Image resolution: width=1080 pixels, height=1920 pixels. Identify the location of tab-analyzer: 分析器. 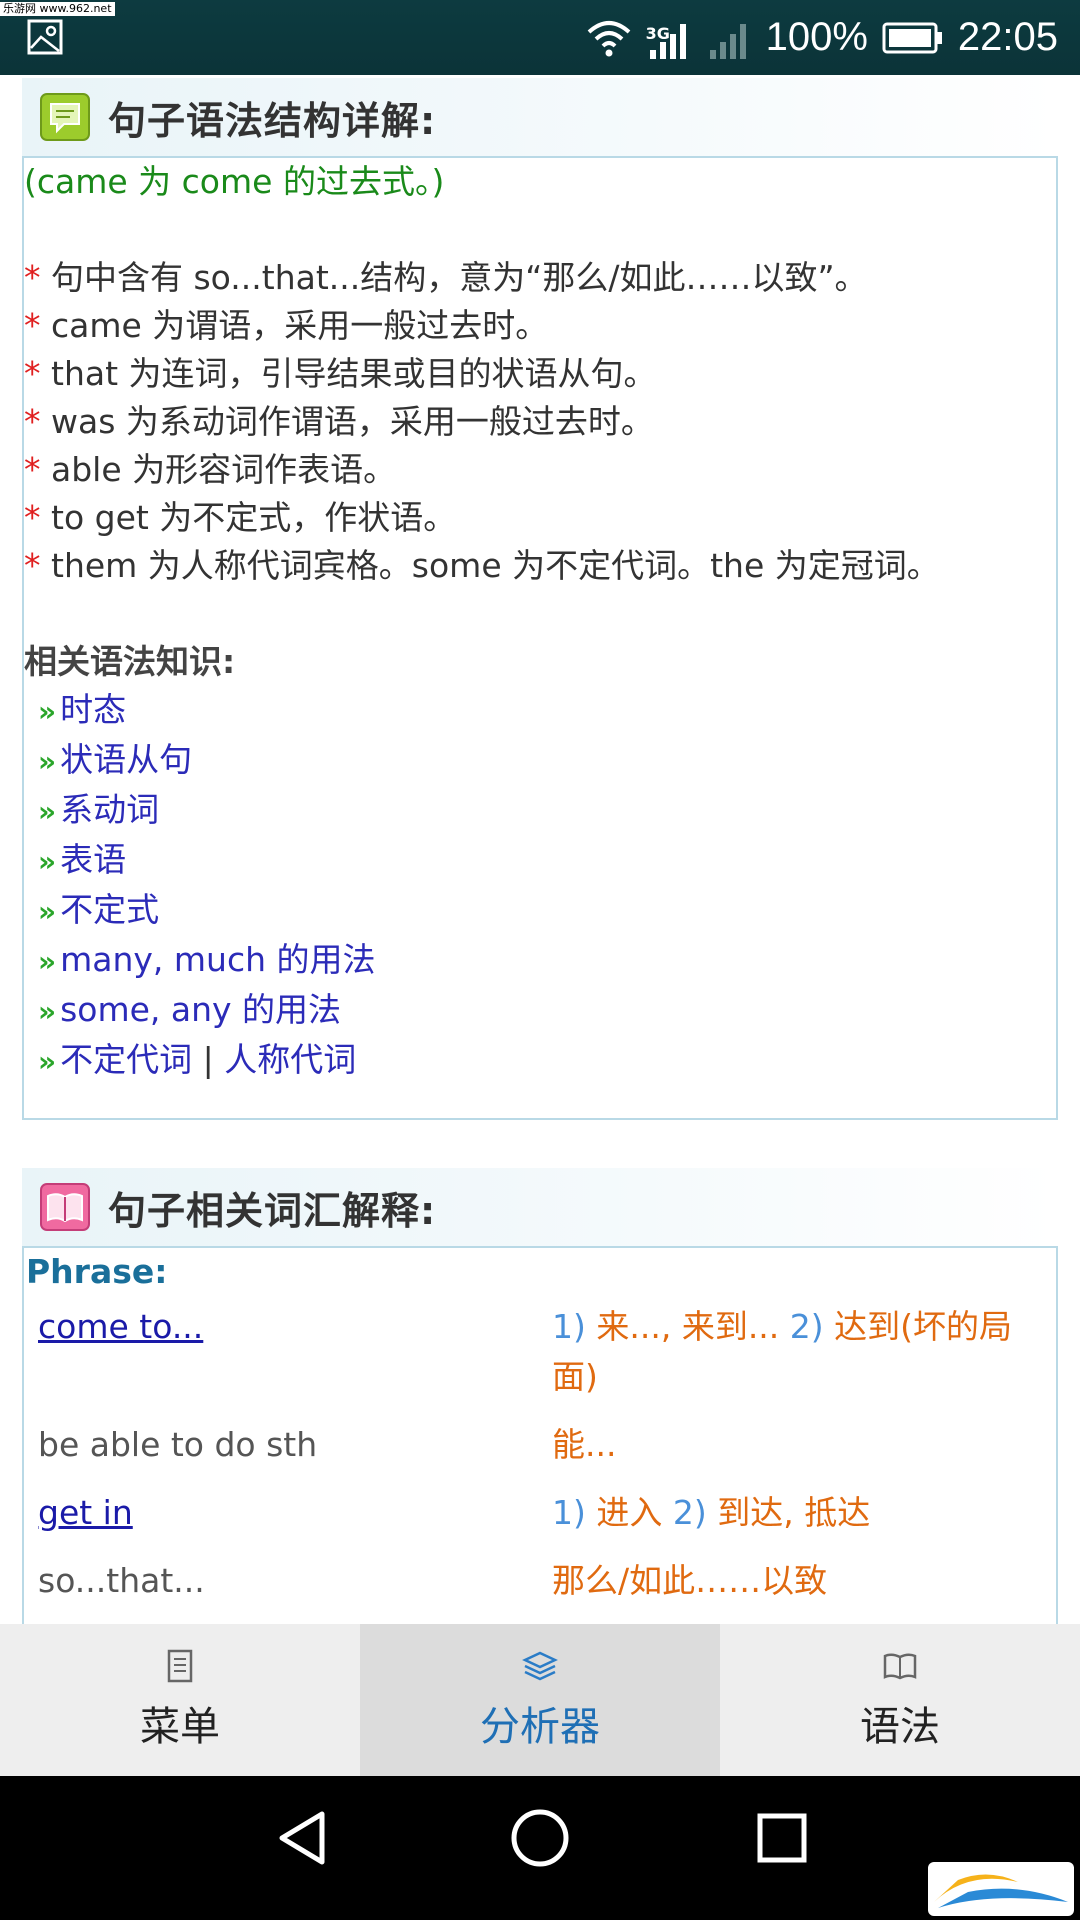
(540, 1700).